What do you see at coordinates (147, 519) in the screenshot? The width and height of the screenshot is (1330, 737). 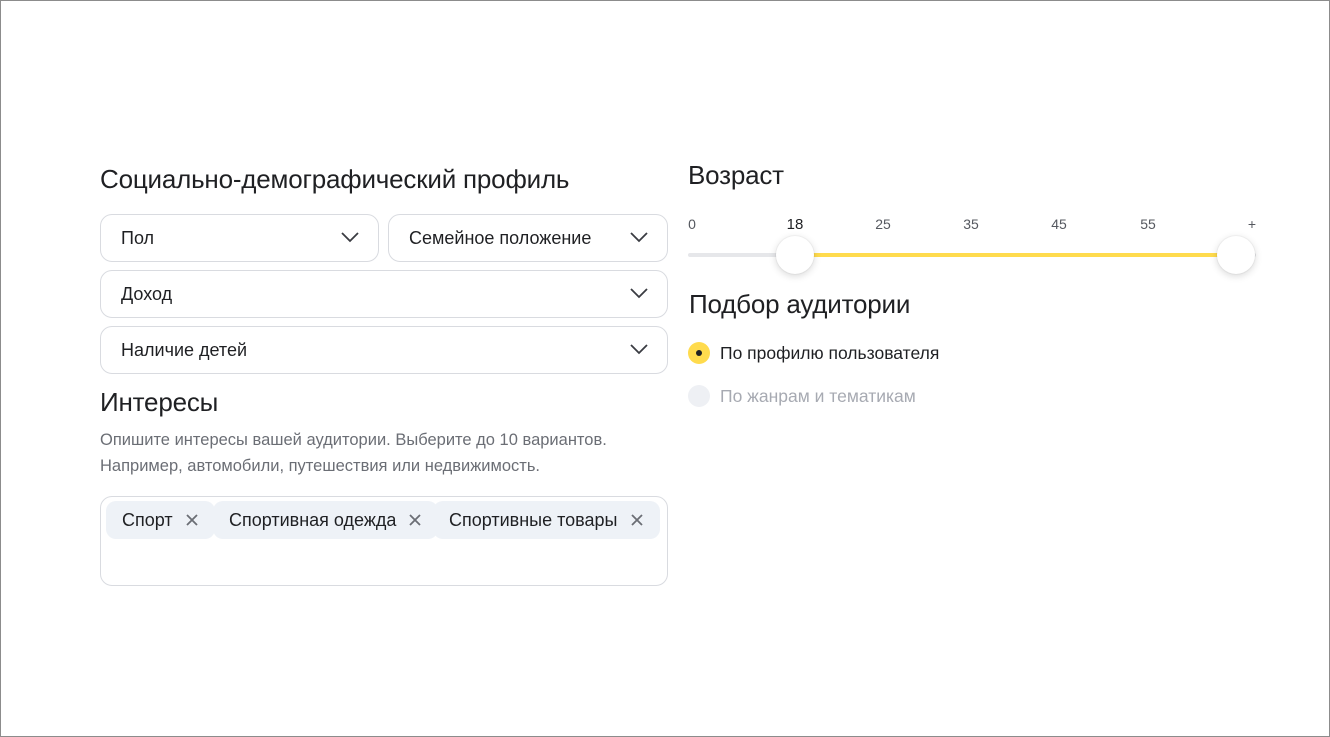 I see `interest-tag-label: Спорт` at bounding box center [147, 519].